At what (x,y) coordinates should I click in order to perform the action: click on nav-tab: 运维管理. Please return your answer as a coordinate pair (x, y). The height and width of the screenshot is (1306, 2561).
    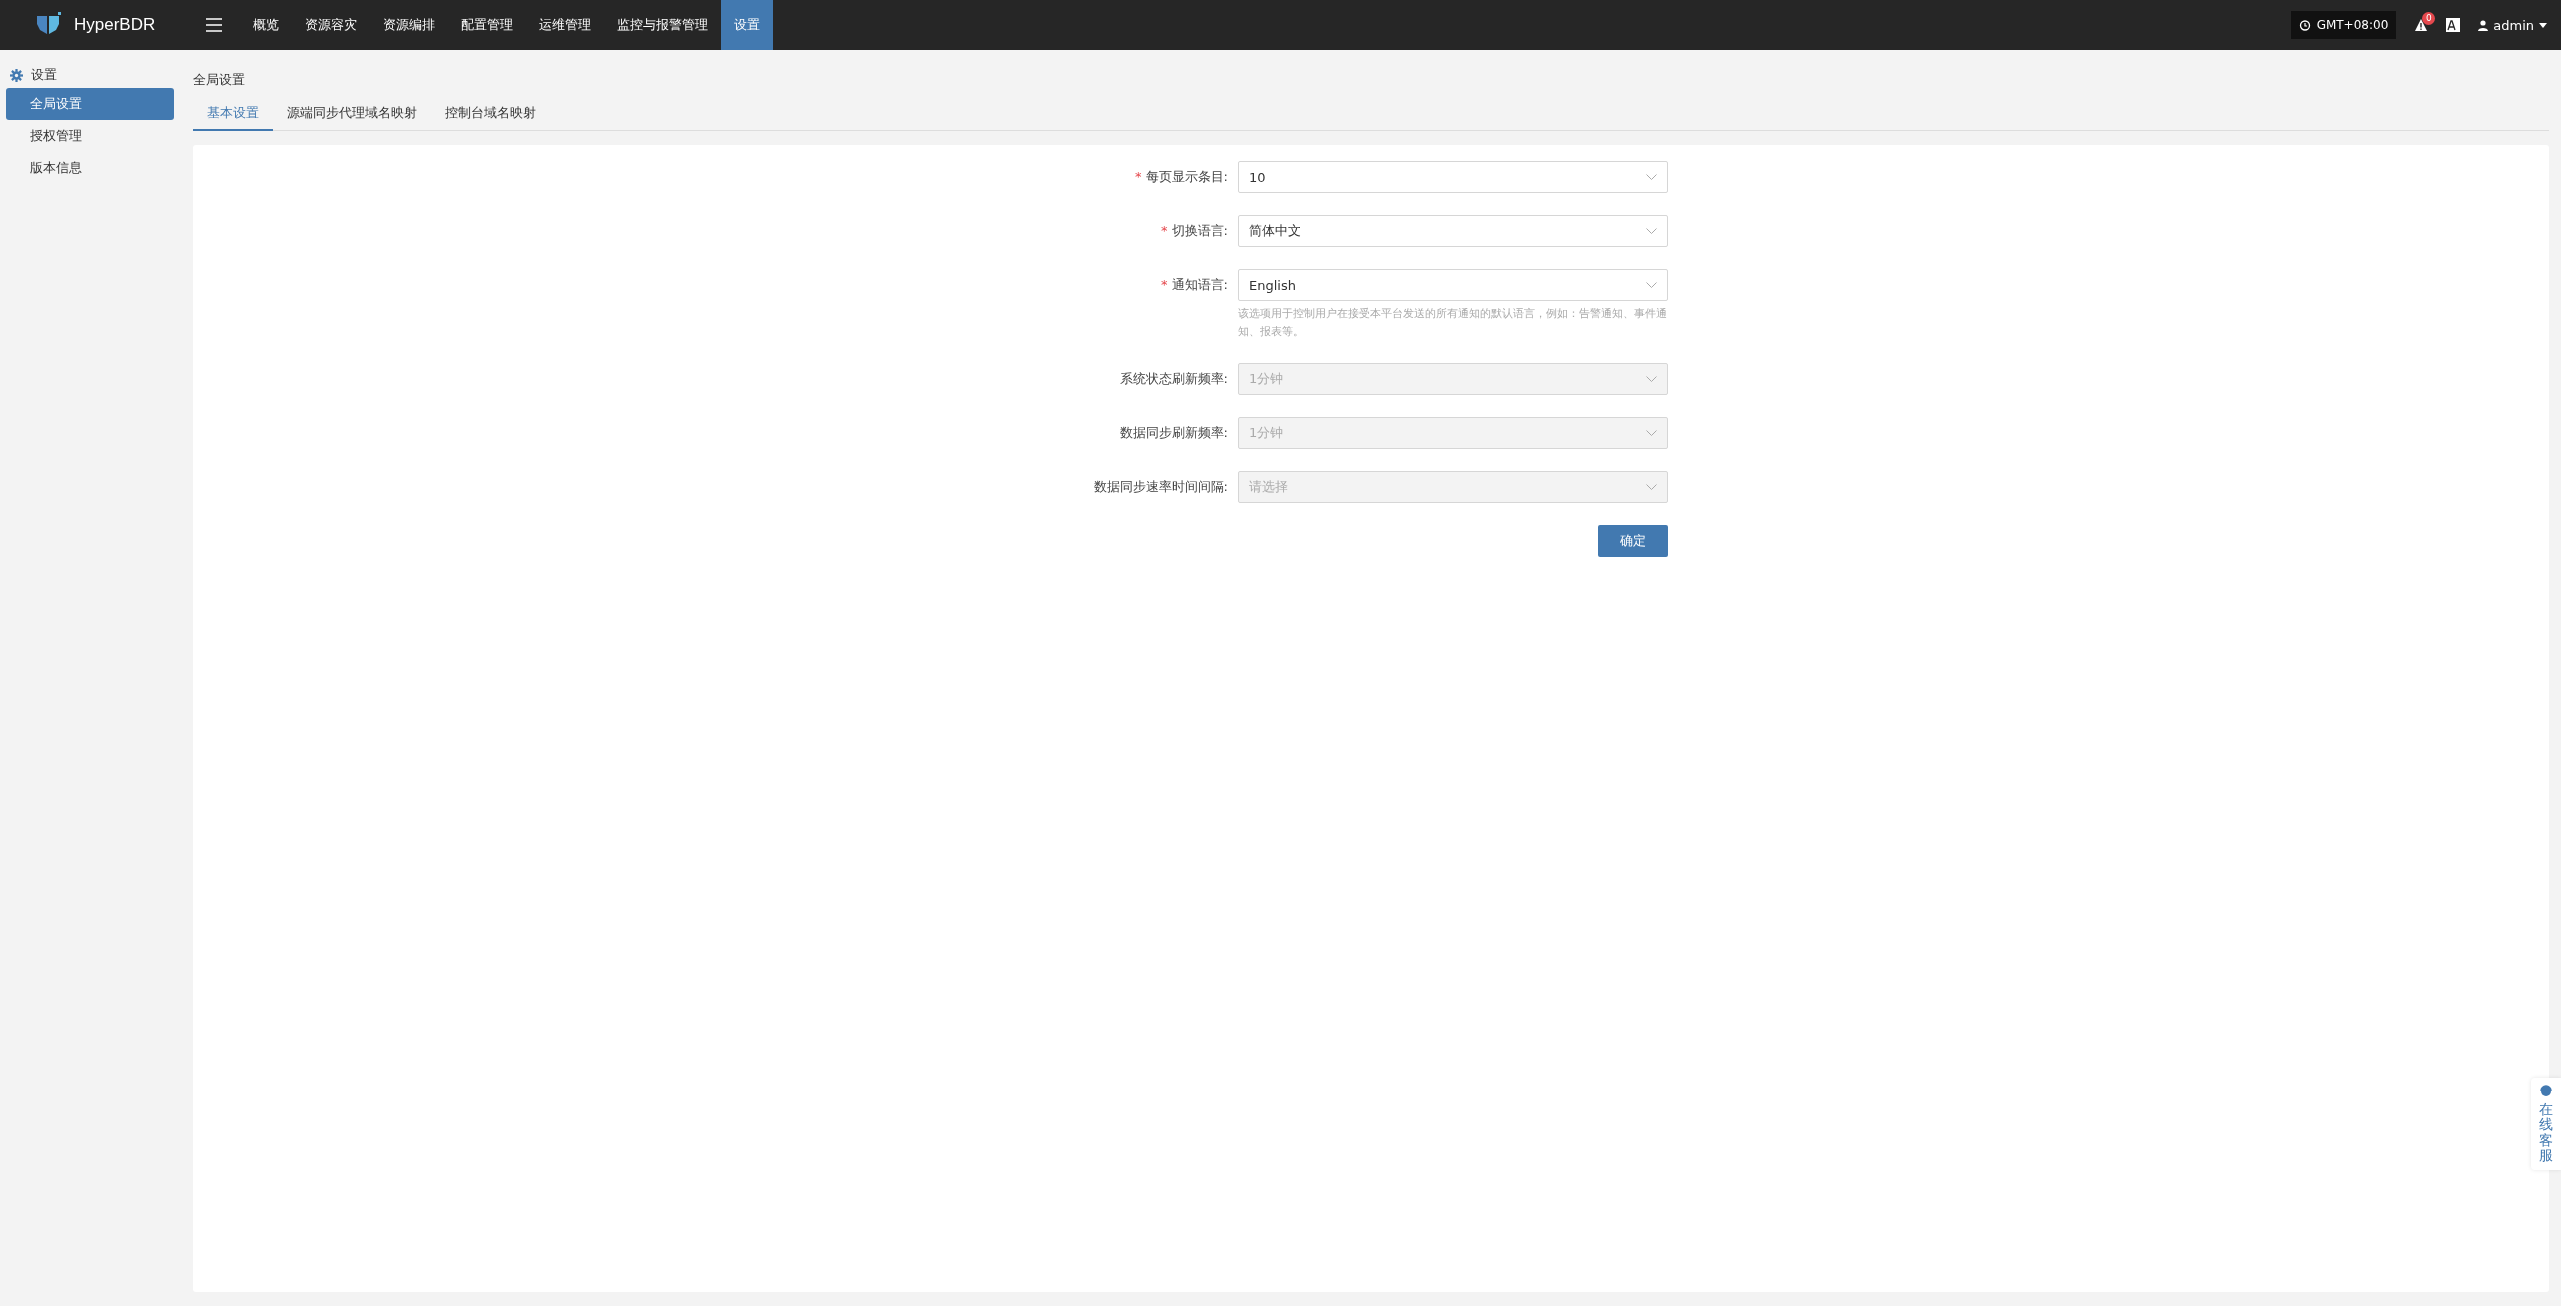
    Looking at the image, I should click on (565, 25).